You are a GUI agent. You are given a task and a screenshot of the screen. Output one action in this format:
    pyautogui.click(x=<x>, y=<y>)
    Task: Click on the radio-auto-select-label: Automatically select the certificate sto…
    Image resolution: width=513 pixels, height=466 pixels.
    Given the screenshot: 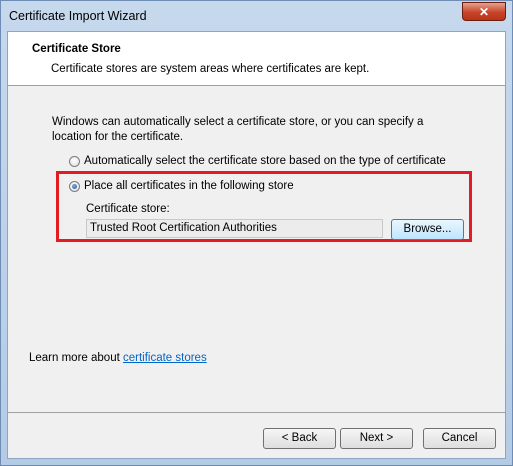 What is the action you would take?
    pyautogui.click(x=265, y=161)
    